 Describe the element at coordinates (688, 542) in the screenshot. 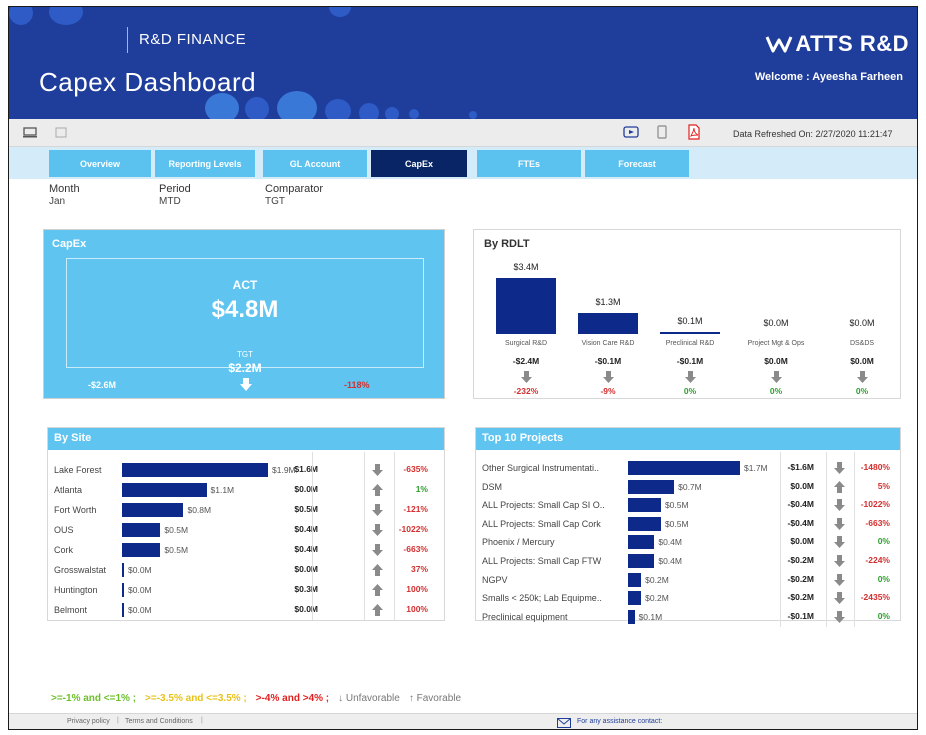

I see `table-row: Phoenix / Mercury $0.4M $0.0M 0%` at that location.